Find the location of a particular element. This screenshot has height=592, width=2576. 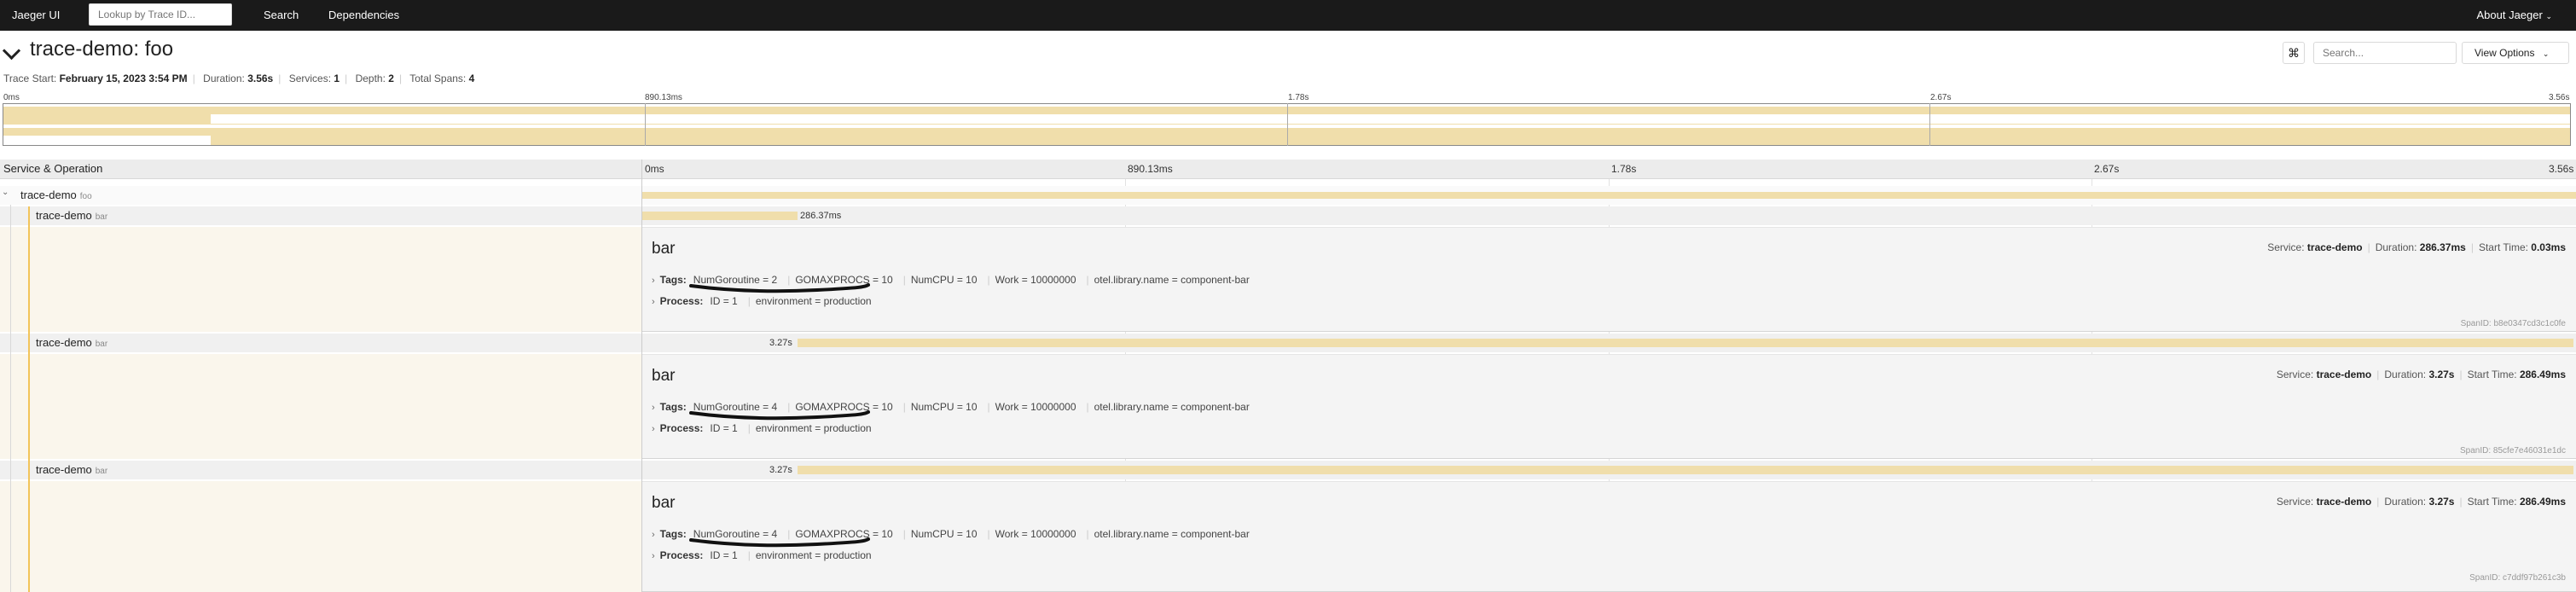

view-options-label: View Options is located at coordinates (2504, 53).